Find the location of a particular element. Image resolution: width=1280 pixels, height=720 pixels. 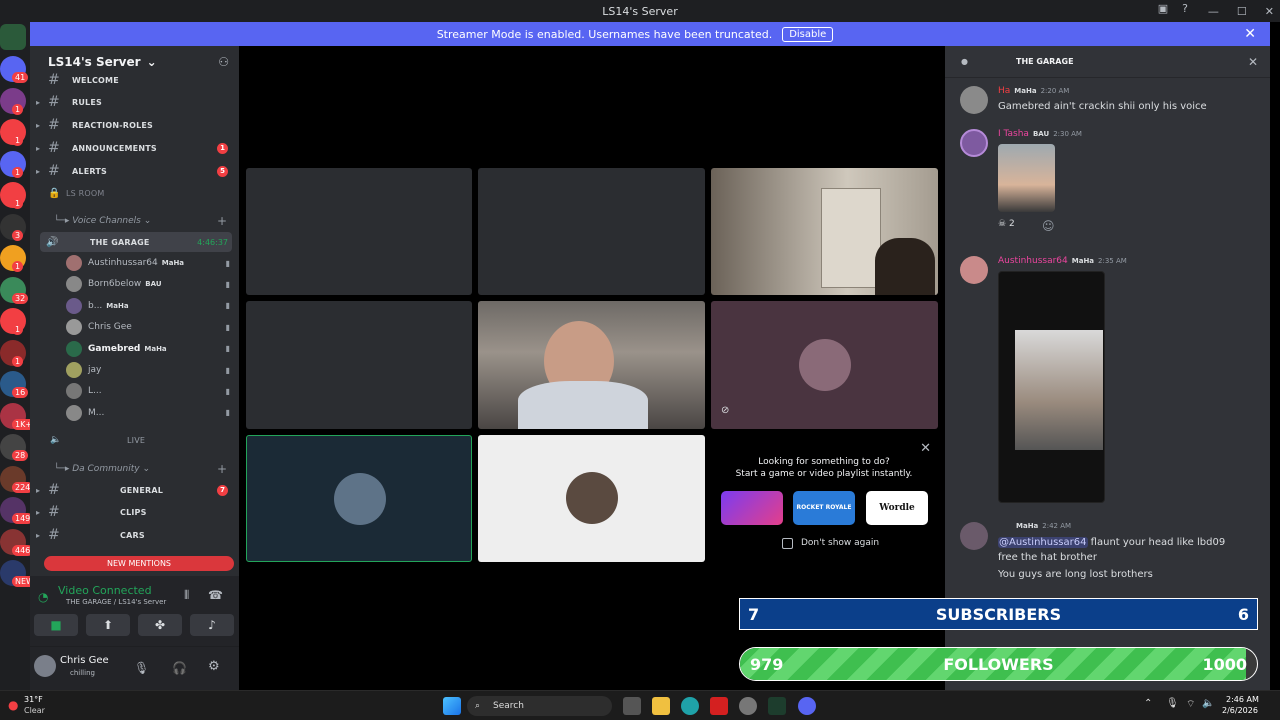

channel-label: THE GARAGE is located at coordinates (120, 242).